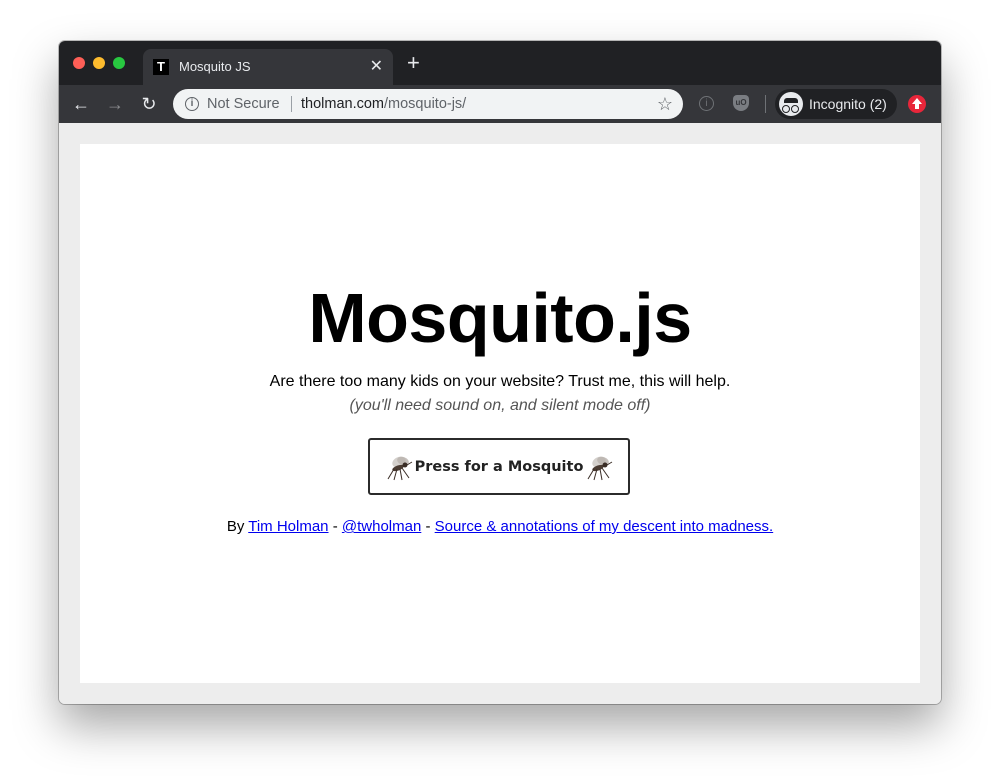  I want to click on url-text: tholman.com/mosquito-js/, so click(383, 104).